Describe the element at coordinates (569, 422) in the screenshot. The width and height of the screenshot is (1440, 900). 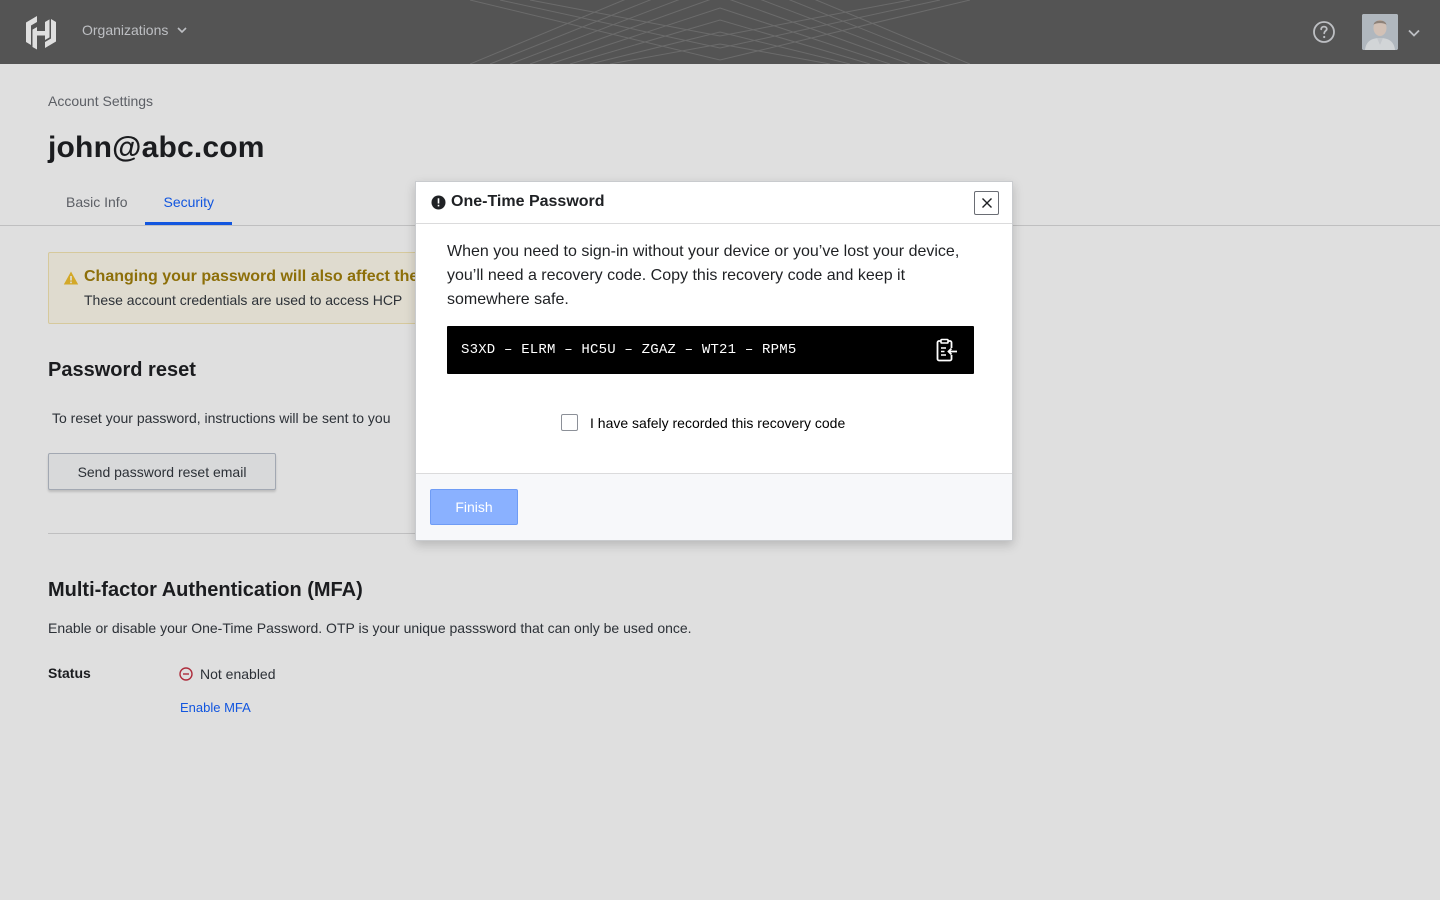
I see `recorded-checkbox` at that location.